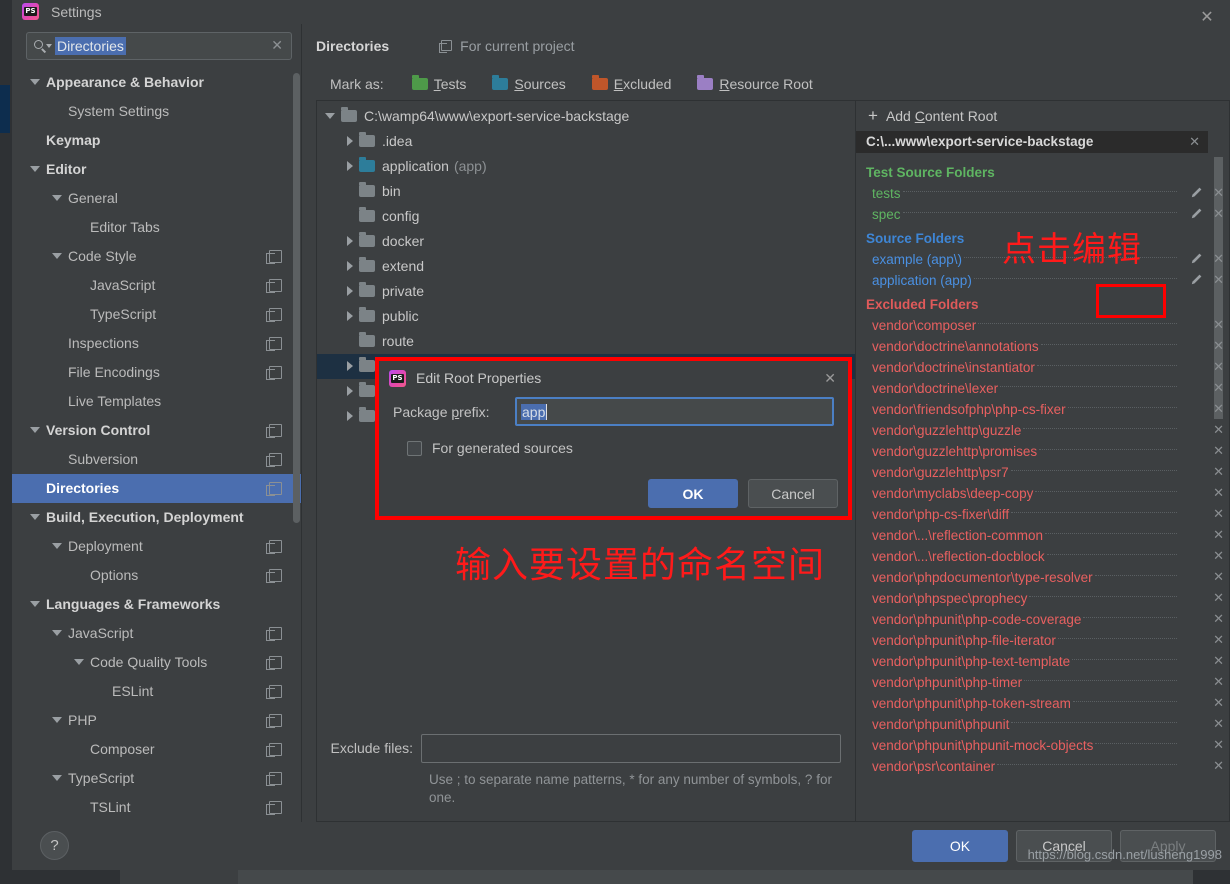  Describe the element at coordinates (793, 493) in the screenshot. I see `modal-cancel-button: Cancel` at that location.